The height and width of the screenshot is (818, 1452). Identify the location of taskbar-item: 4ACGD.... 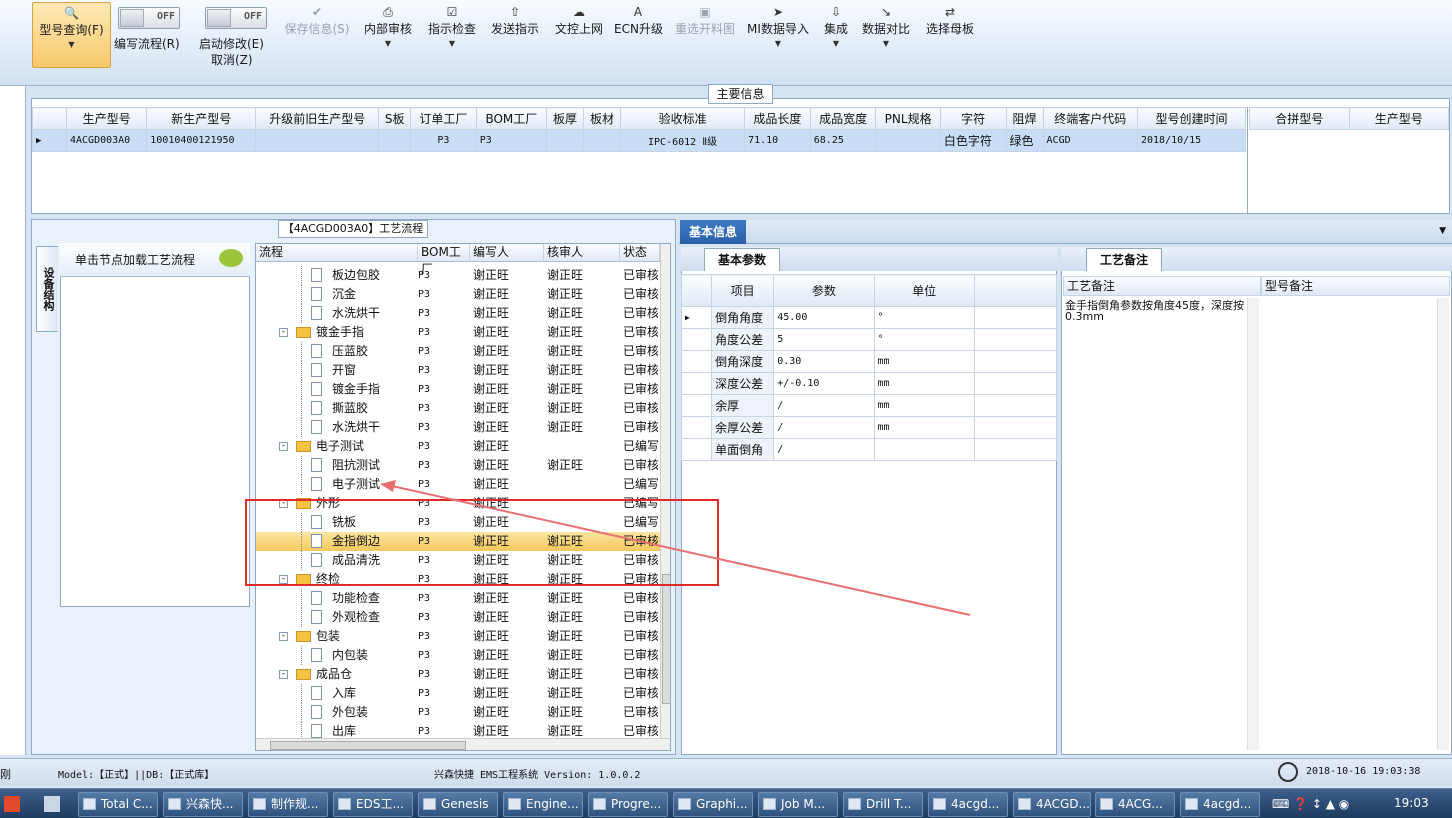
(1052, 804).